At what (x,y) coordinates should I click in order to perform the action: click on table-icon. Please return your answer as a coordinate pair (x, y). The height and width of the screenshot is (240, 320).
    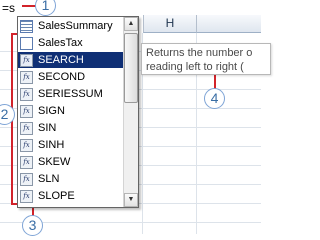
    Looking at the image, I should click on (26, 26).